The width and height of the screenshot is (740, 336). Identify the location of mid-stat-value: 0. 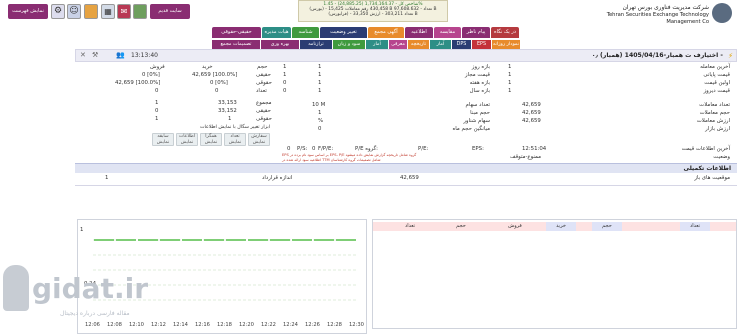
(320, 129).